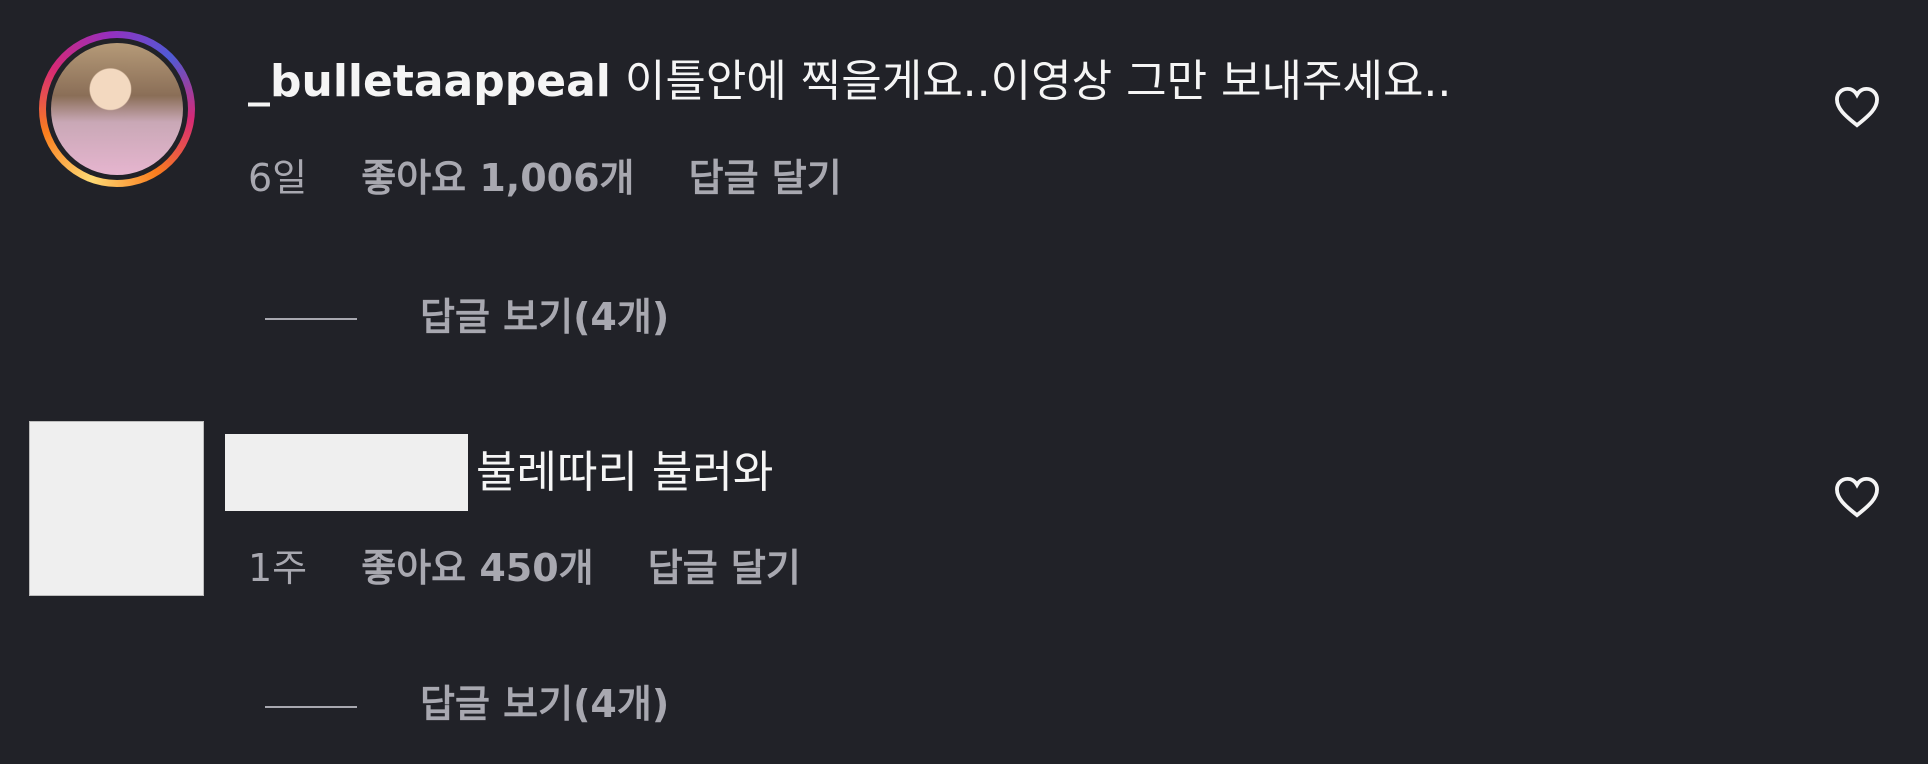 The width and height of the screenshot is (1928, 764). Describe the element at coordinates (477, 568) in the screenshot. I see `comment-likes: 좋아요 450개` at that location.